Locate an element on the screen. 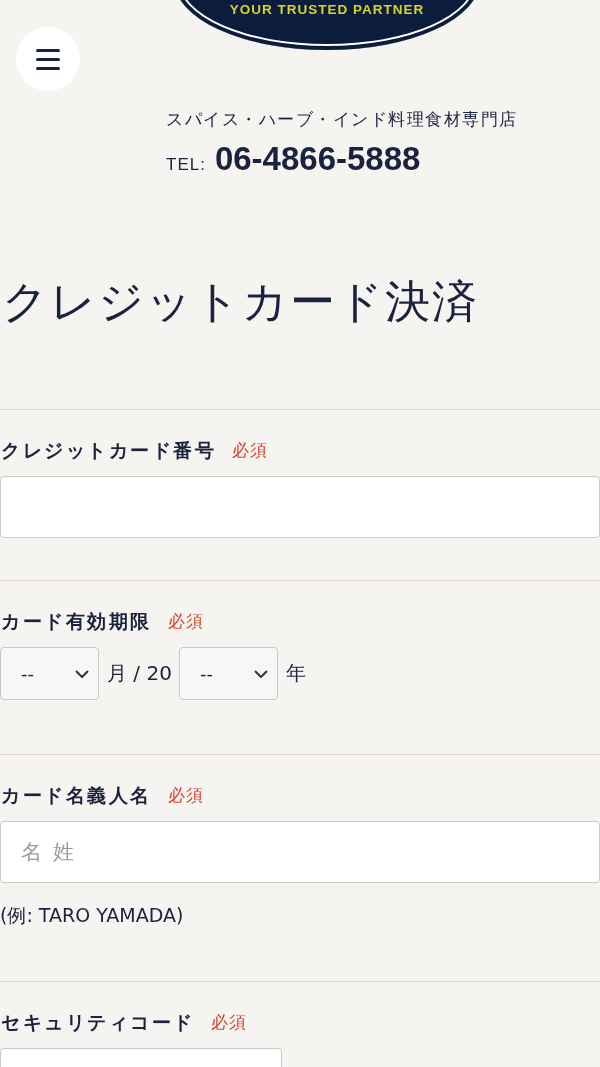 This screenshot has width=600, height=1067. year-select: -- is located at coordinates (228, 673).